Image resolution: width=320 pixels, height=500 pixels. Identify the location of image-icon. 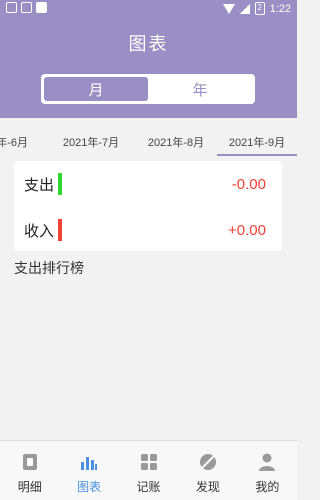
(26, 7).